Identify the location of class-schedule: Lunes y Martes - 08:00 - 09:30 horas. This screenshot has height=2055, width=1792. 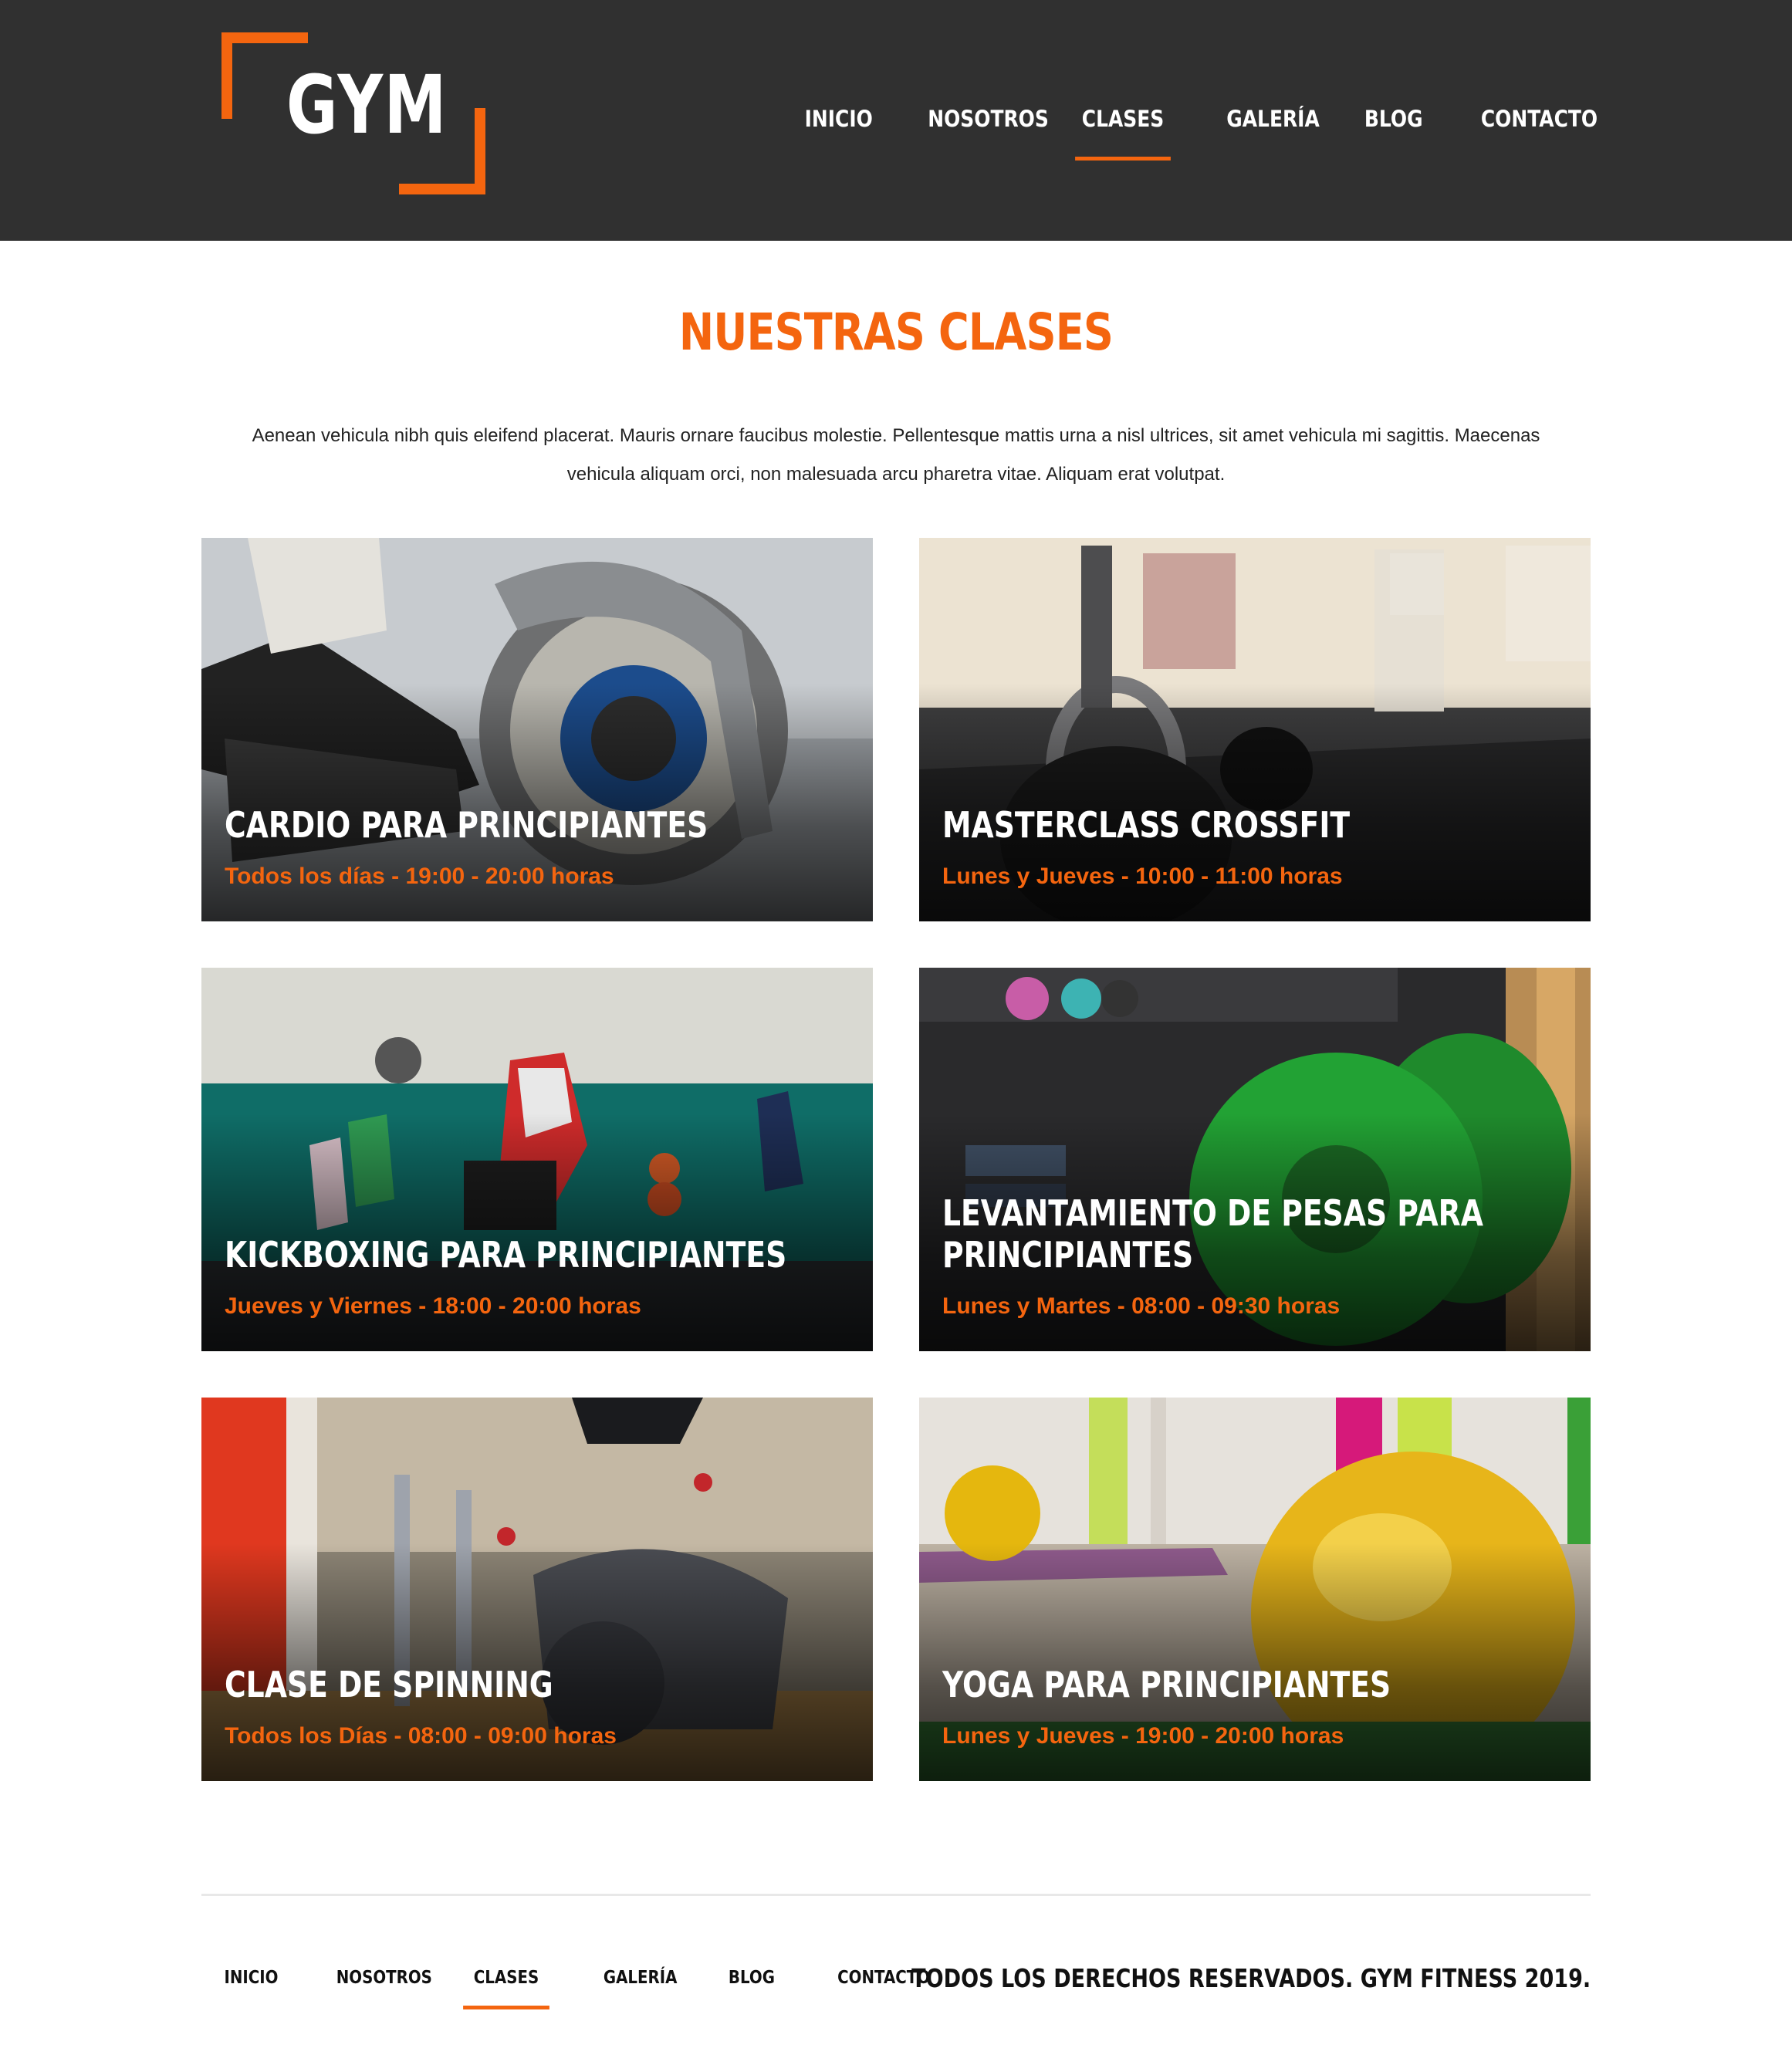
(1141, 1306).